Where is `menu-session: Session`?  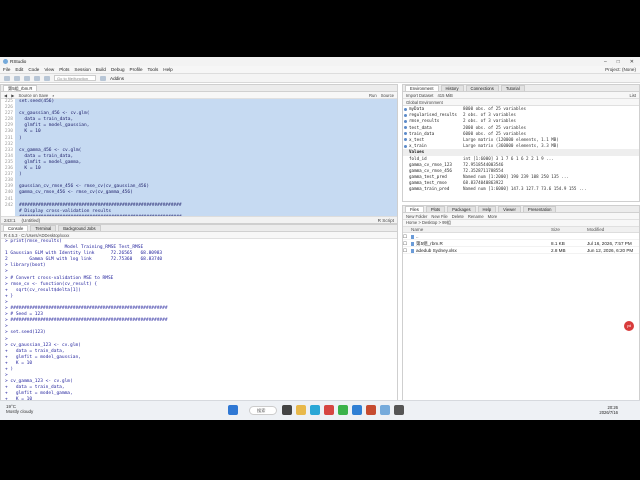 menu-session: Session is located at coordinates (82, 69).